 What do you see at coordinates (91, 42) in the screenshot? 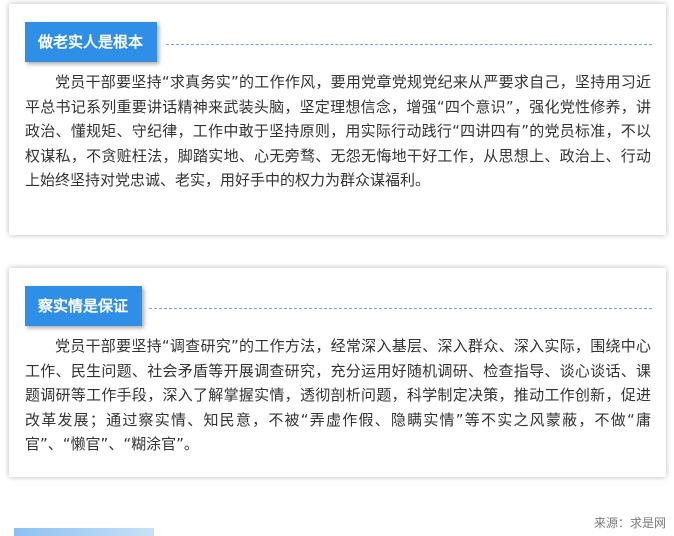
I see `section-title-1: 做老实人是根本` at bounding box center [91, 42].